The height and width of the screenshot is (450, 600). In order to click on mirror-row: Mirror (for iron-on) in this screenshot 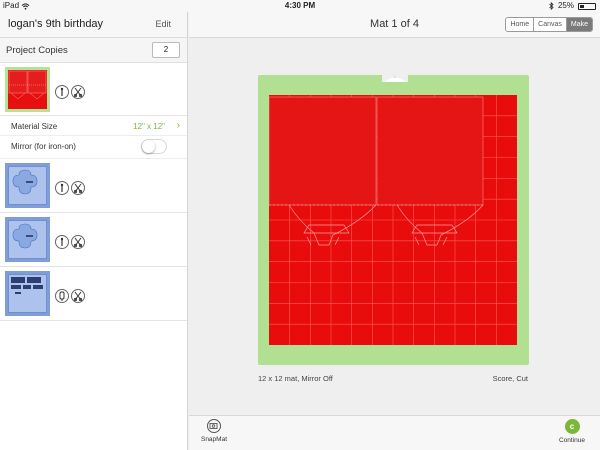, I will do `click(93, 147)`.